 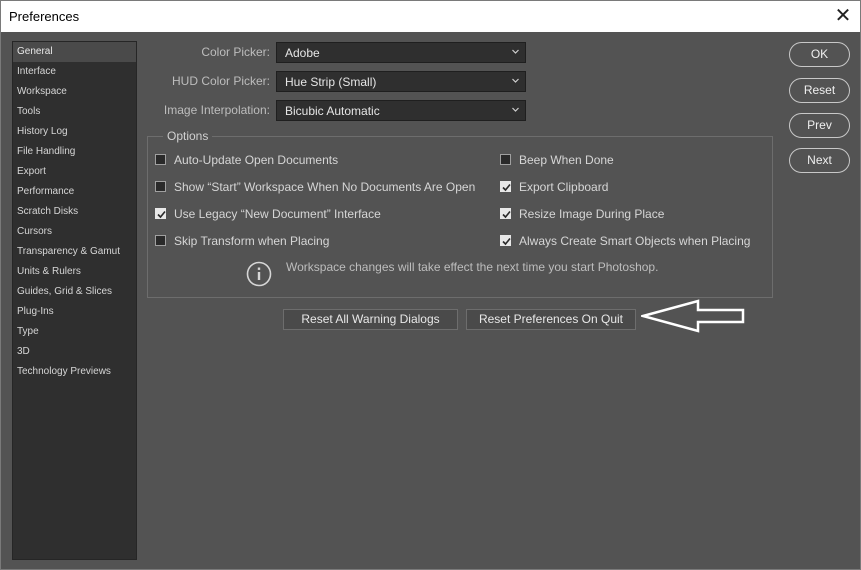 I want to click on info-icon, so click(x=259, y=274).